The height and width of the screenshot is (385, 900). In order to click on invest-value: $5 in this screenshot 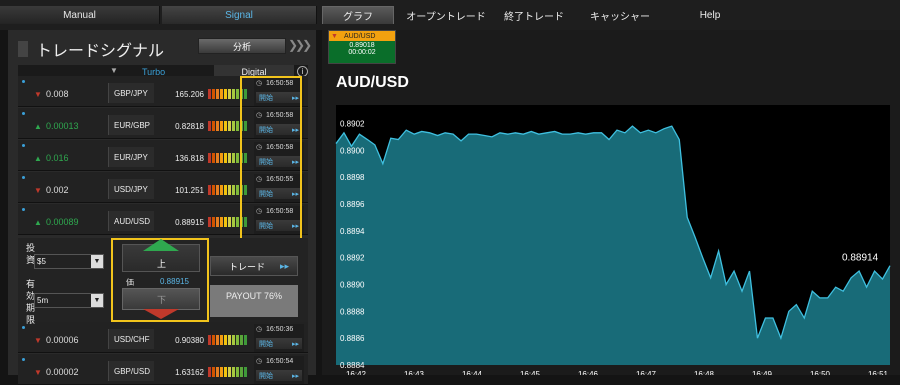, I will do `click(41, 261)`.